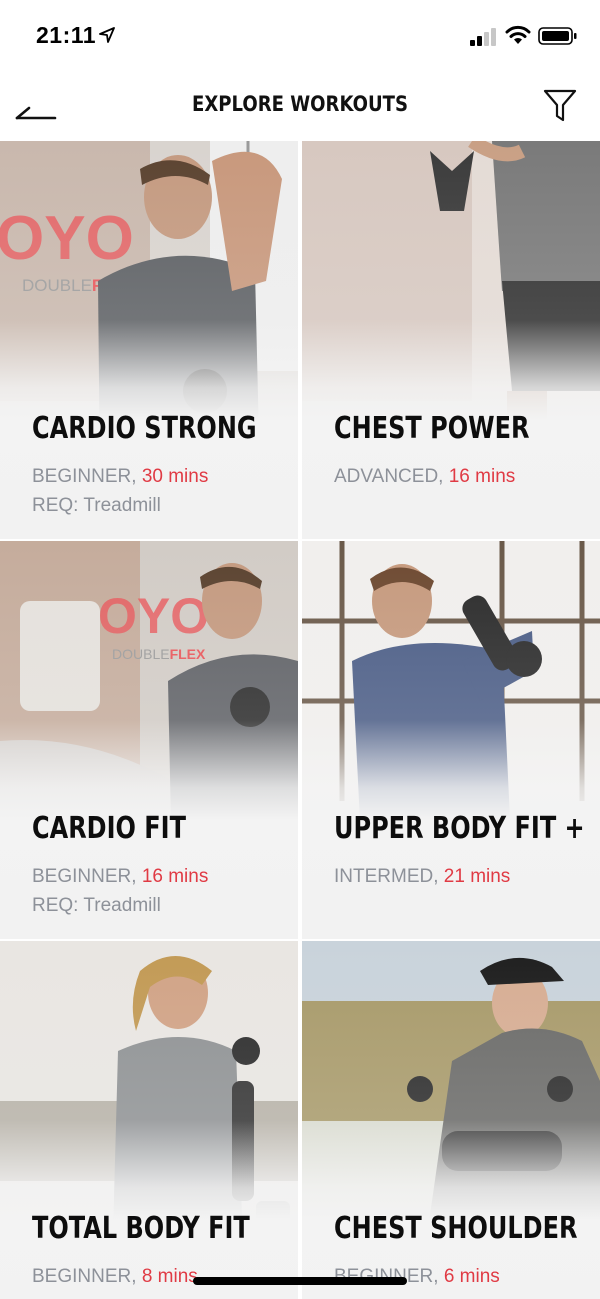  I want to click on workout-meta: BEGINNER, 8 mins, so click(115, 1277).